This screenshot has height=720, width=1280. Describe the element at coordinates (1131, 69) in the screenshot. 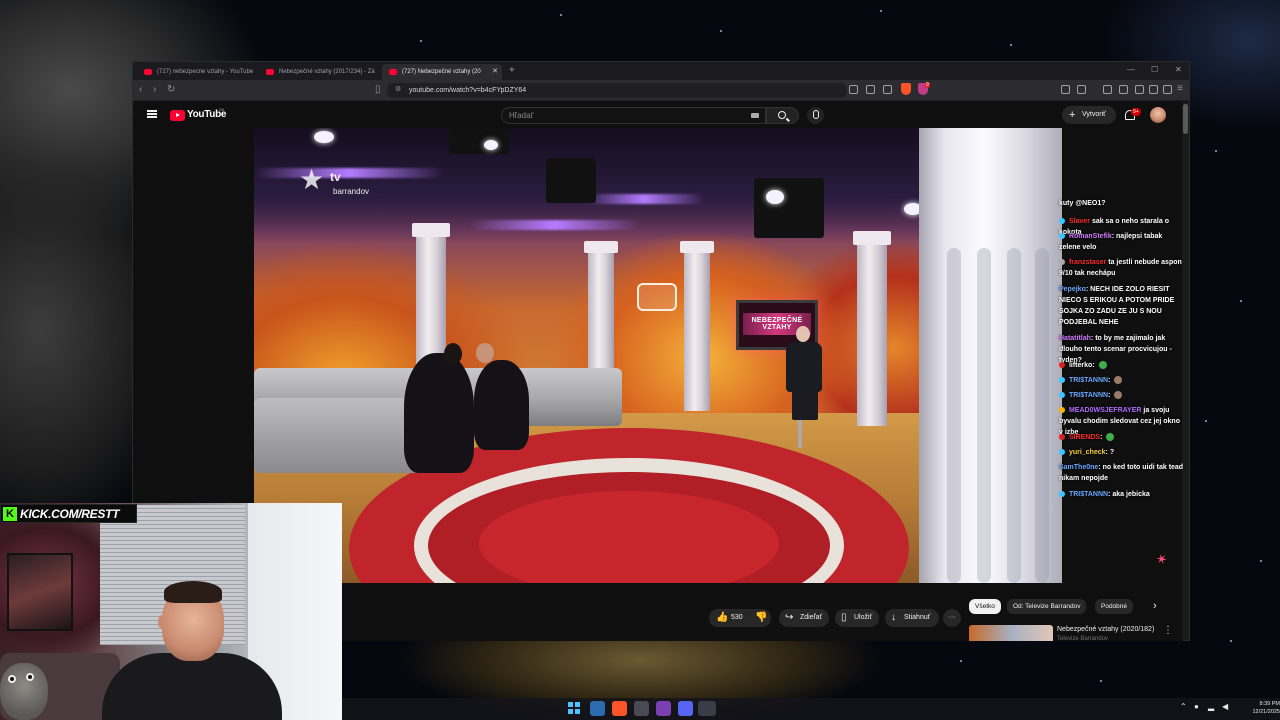

I see `minimize-icon: —` at that location.